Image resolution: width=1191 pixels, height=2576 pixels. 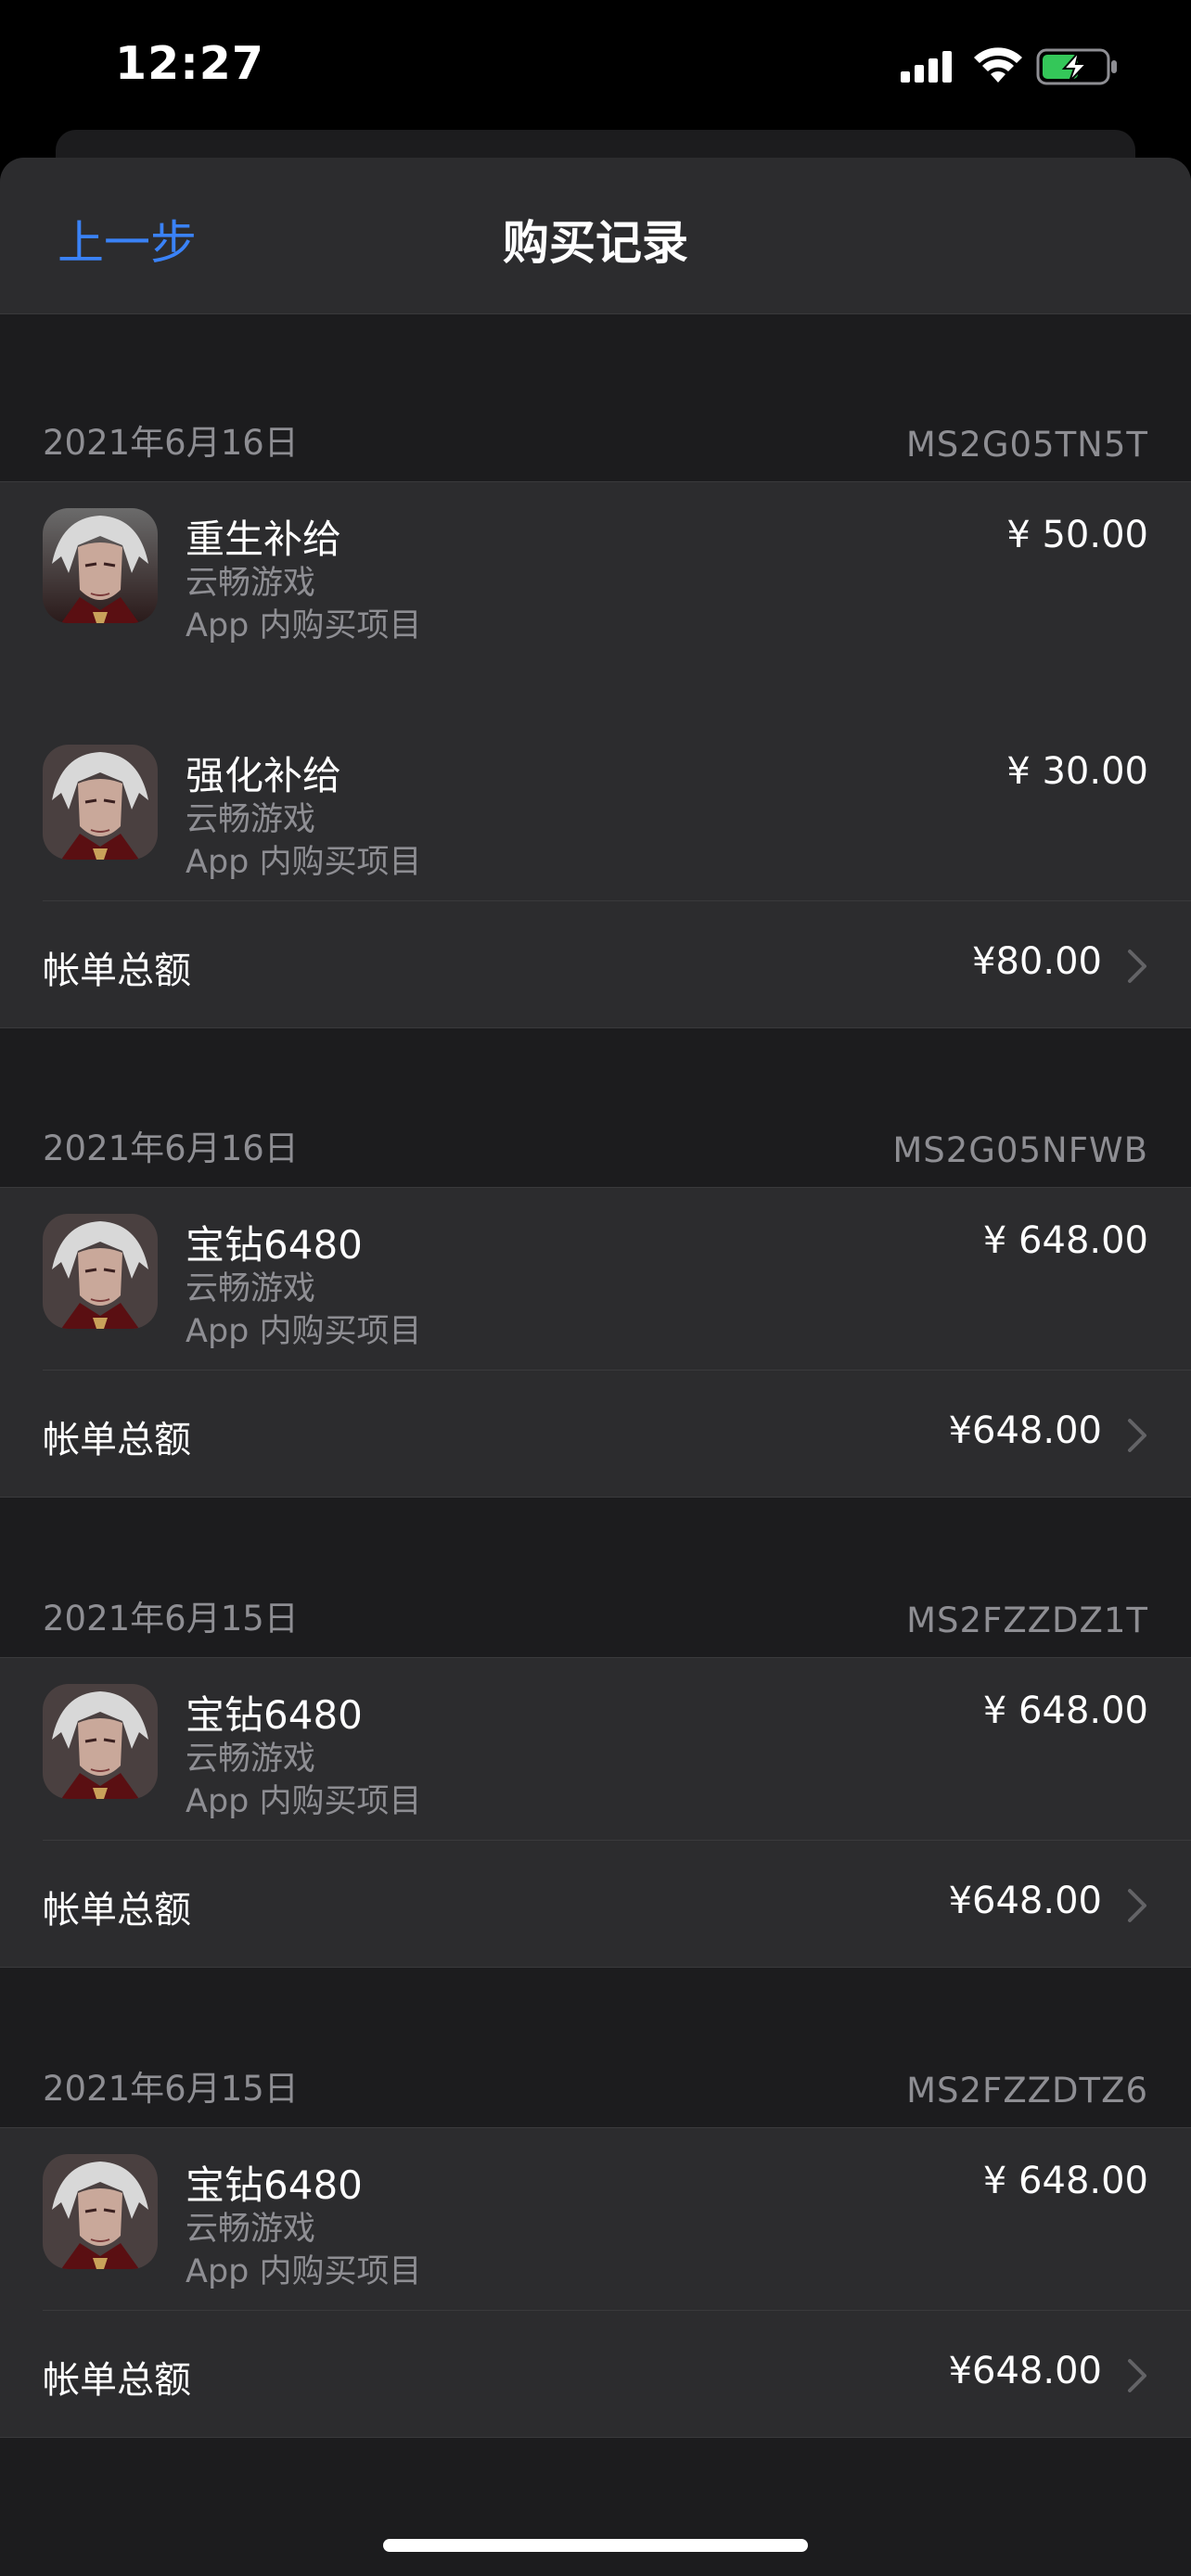 I want to click on purchase-item: 强化补给 云畅游戏 App 内购买项目 ¥ 30.00, so click(x=595, y=809).